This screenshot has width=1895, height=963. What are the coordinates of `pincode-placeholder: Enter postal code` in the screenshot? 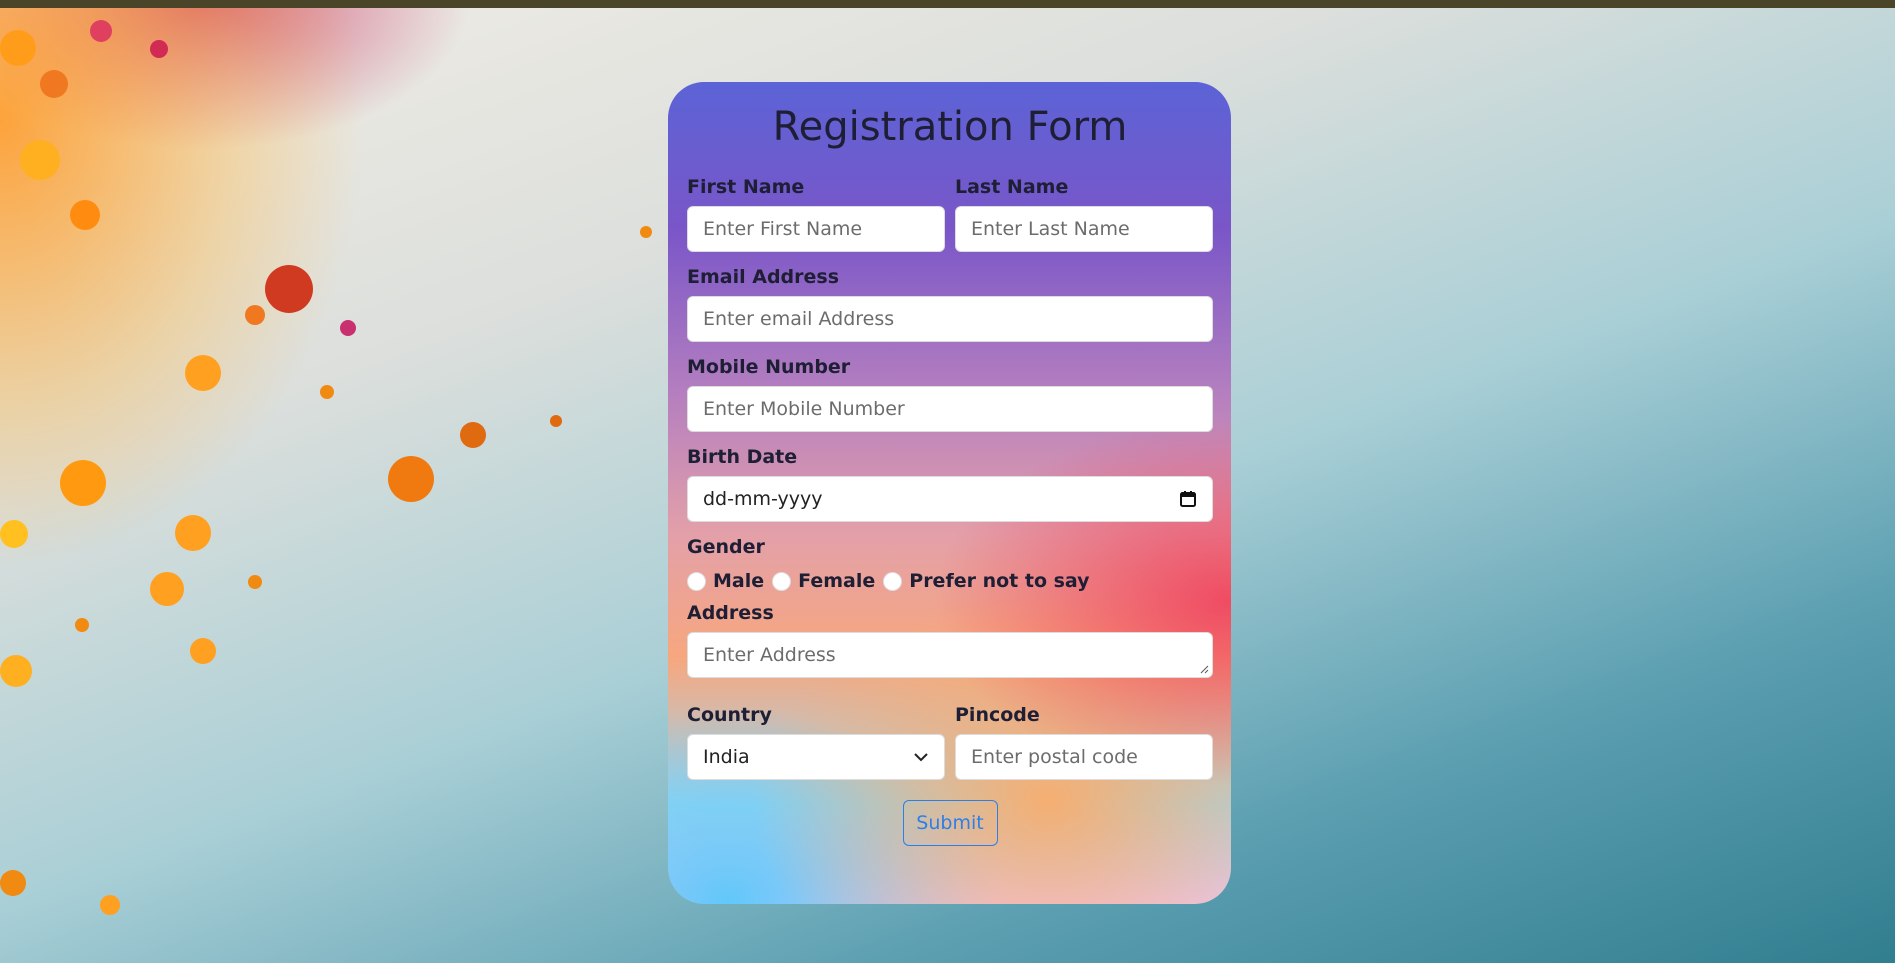 It's located at (1054, 757).